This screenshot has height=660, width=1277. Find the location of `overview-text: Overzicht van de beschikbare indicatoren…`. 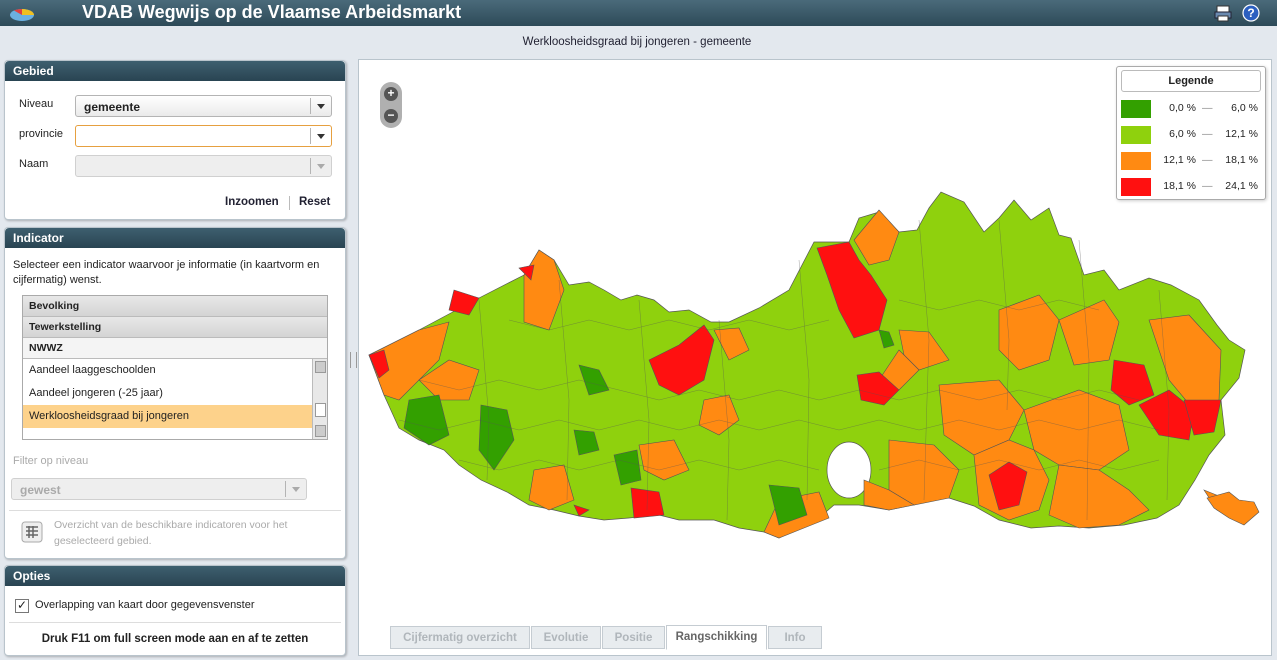

overview-text: Overzicht van de beschikbare indicatoren… is located at coordinates (171, 533).